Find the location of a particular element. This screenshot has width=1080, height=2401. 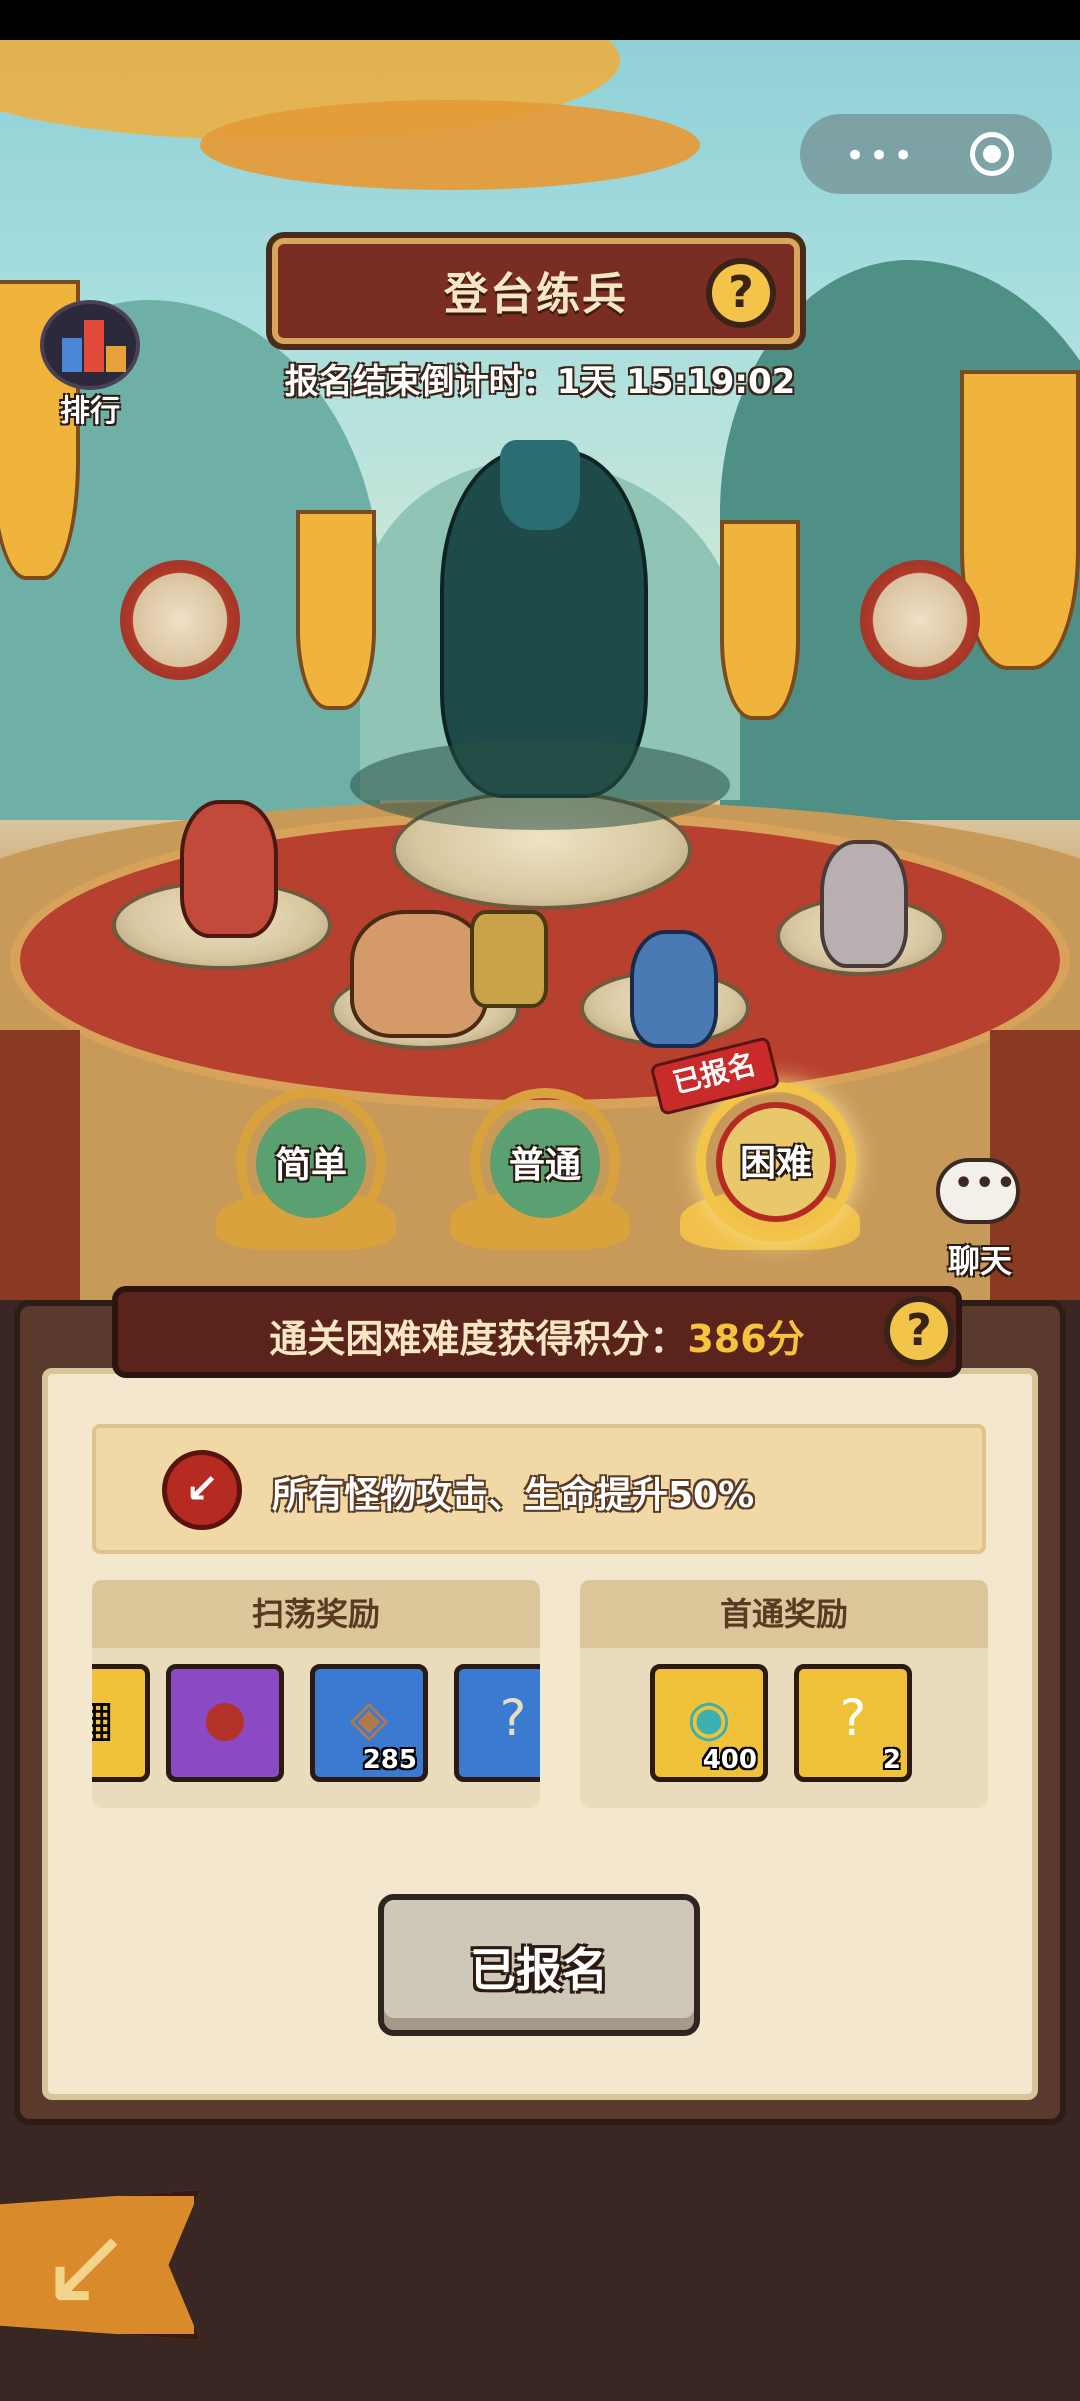

item-count: 2 is located at coordinates (891, 1760).